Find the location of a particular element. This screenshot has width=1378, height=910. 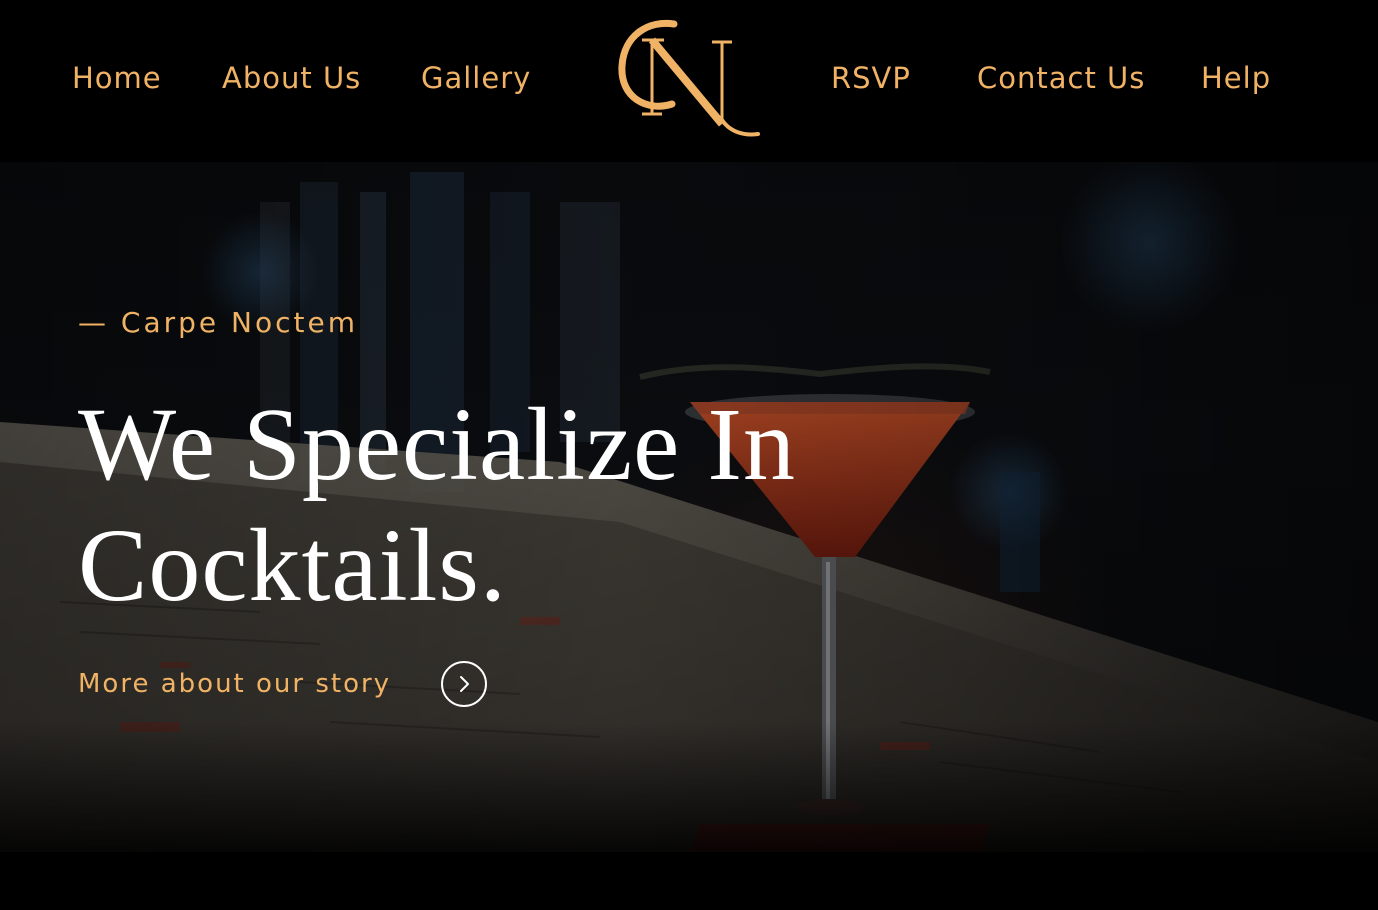

logo-icon is located at coordinates (689, 78).